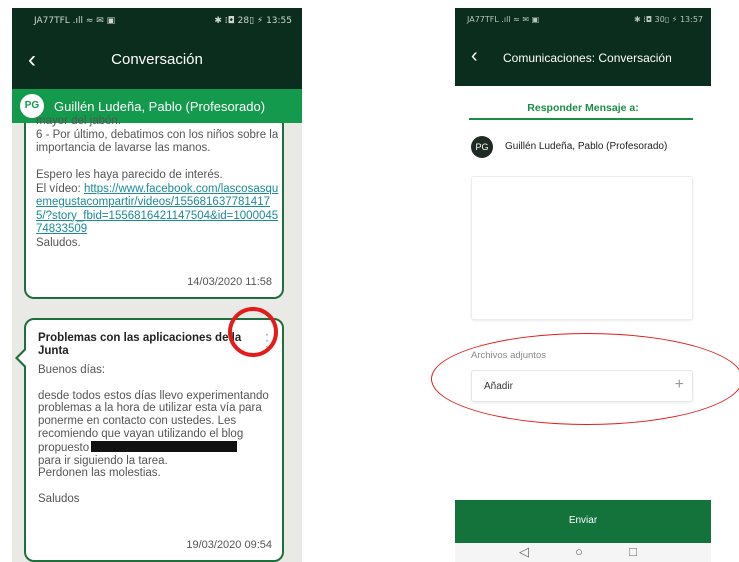 The height and width of the screenshot is (562, 739). Describe the element at coordinates (586, 146) in the screenshot. I see `recipient-name: Guillén Ludeña, Pablo (Profesorado)` at that location.